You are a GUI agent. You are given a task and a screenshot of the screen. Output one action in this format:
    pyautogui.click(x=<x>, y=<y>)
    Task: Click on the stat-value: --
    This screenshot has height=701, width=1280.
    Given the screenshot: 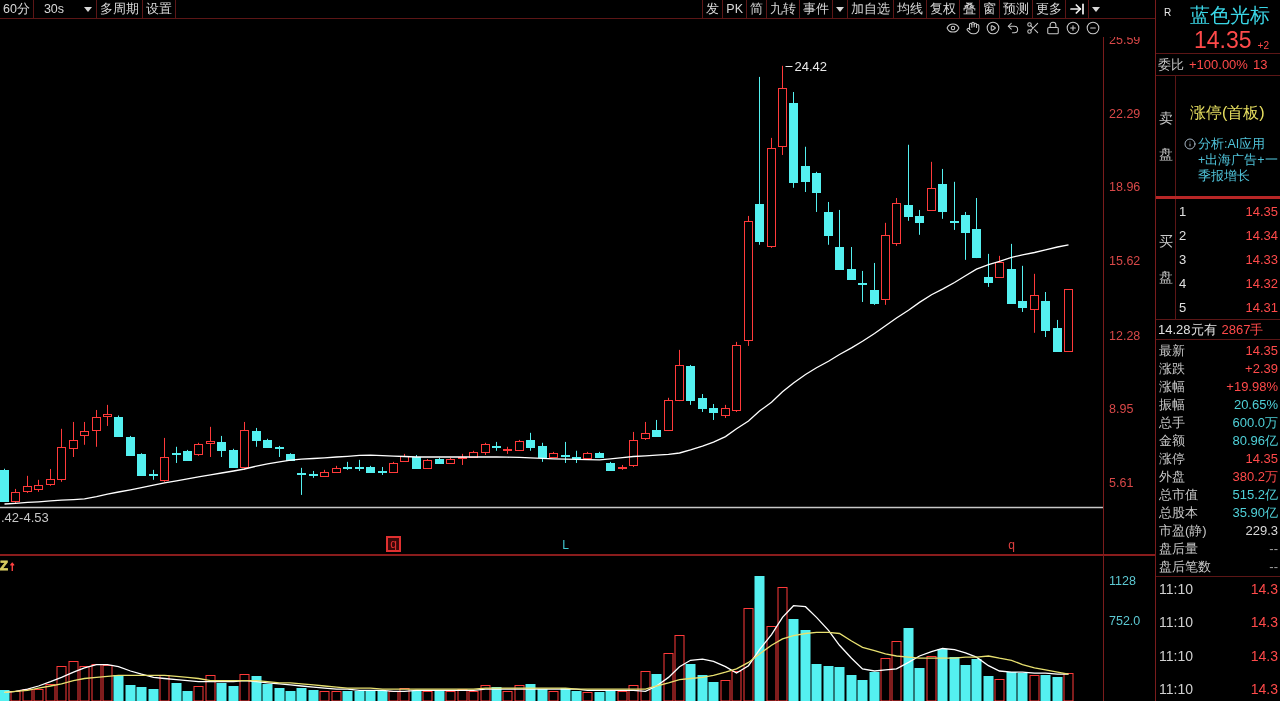 What is the action you would take?
    pyautogui.click(x=1273, y=566)
    